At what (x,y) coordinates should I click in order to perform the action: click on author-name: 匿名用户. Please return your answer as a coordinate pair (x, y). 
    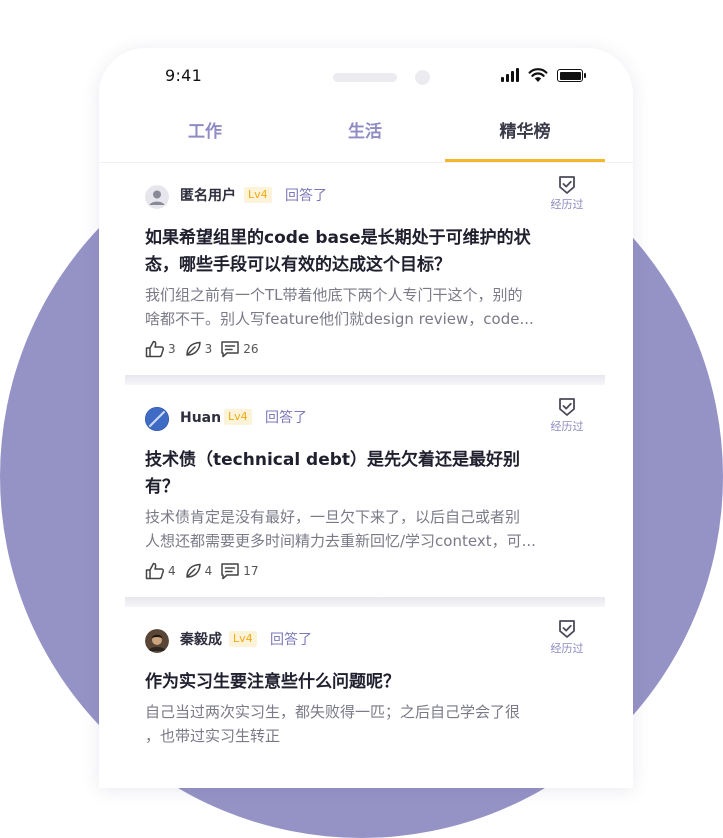
    Looking at the image, I should click on (208, 196).